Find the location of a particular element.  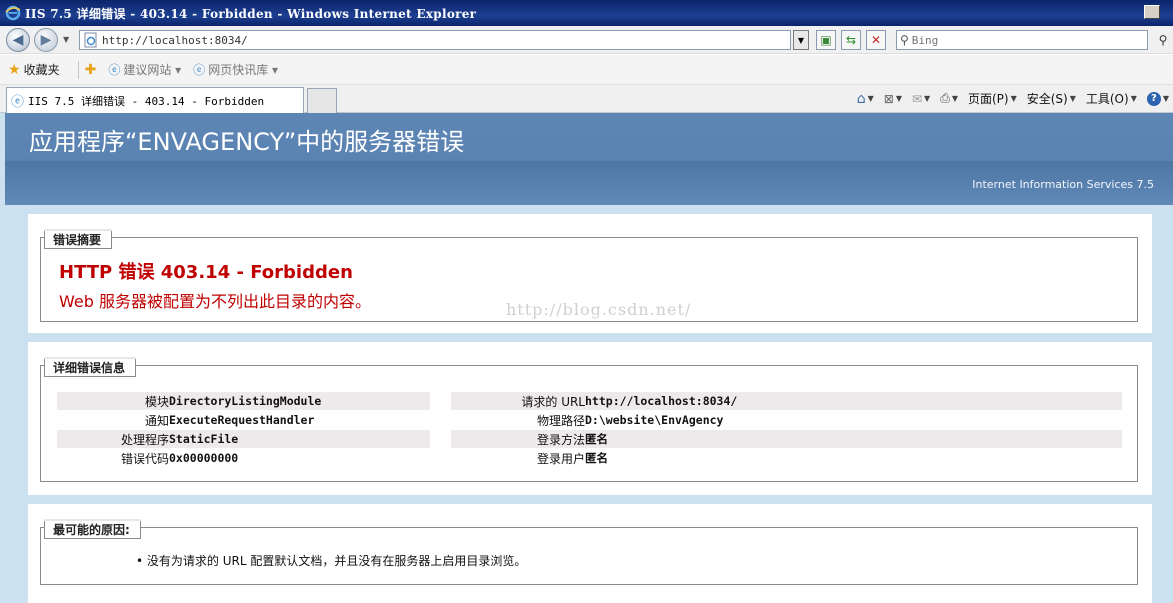

tools-menu-label: 工具(O) is located at coordinates (1107, 99).